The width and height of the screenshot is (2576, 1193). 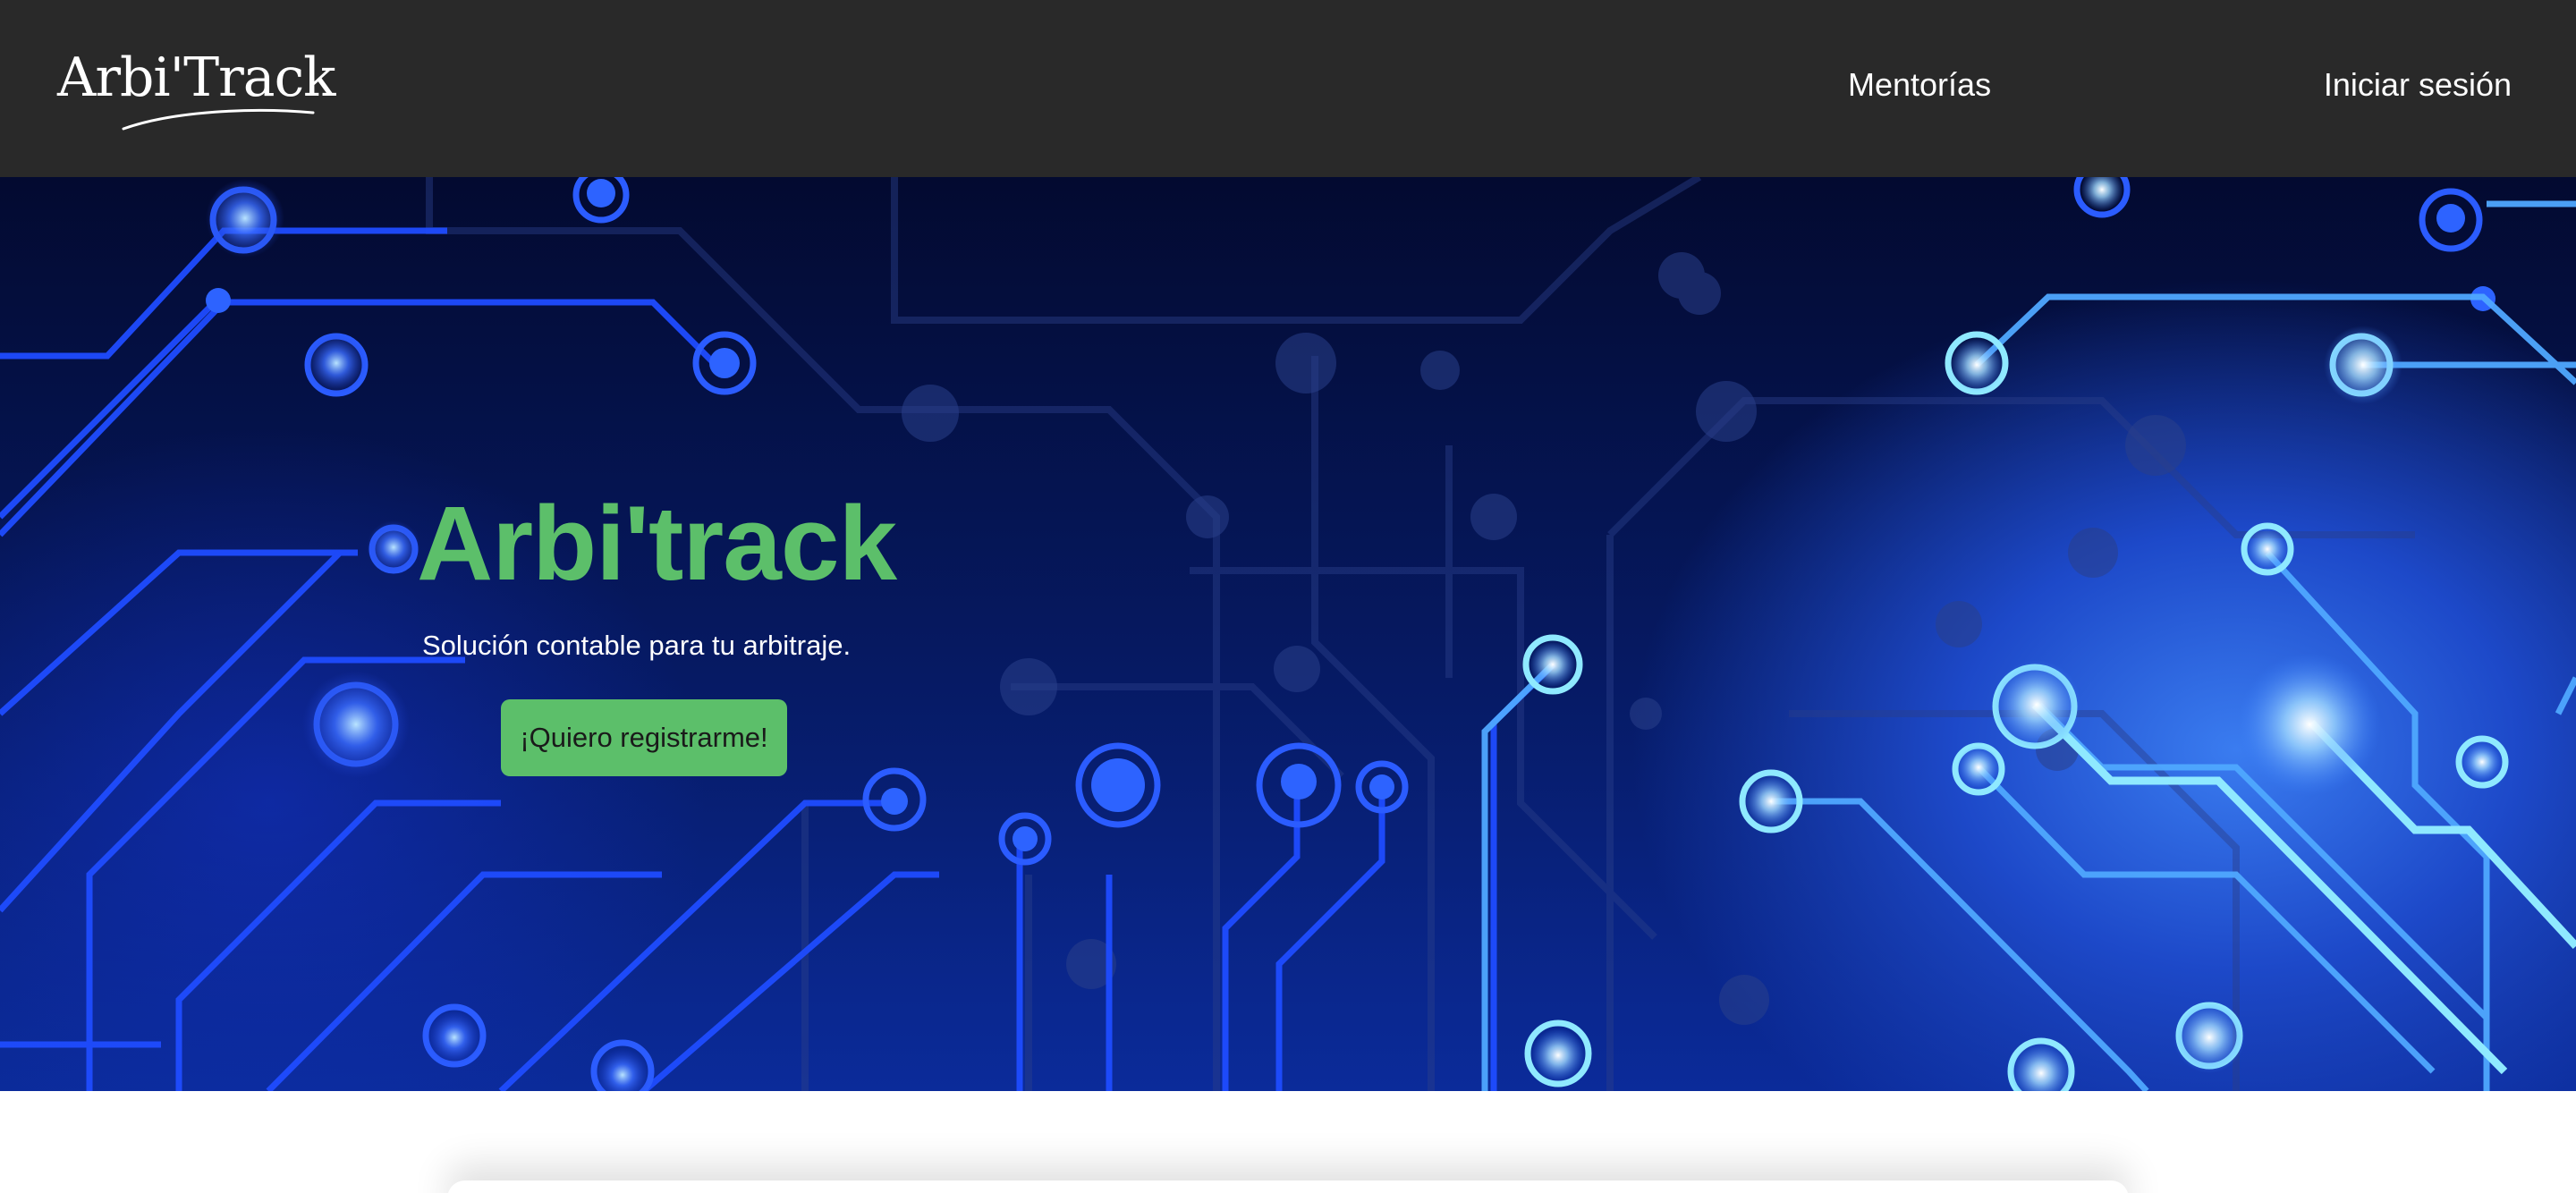 I want to click on logo-swoosh-icon, so click(x=218, y=119).